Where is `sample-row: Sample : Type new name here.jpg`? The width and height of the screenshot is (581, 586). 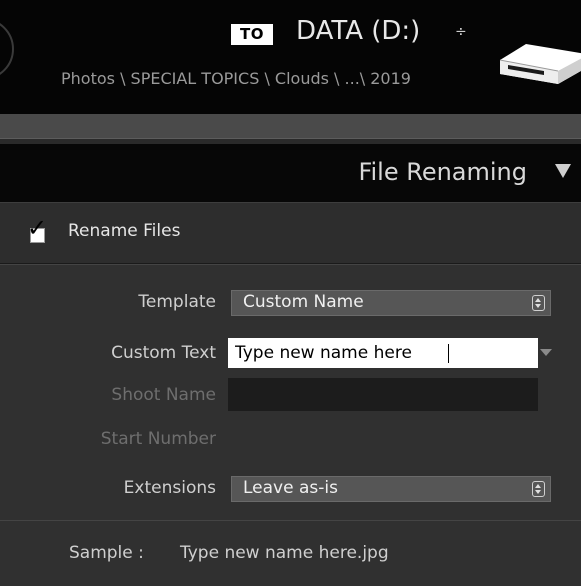
sample-row: Sample : Type new name here.jpg is located at coordinates (290, 553).